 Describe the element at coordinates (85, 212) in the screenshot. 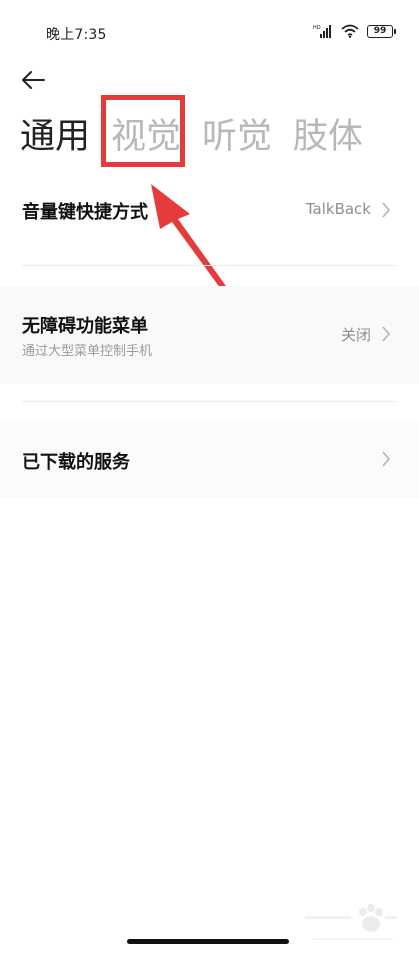

I see `row-title: 音量键快捷方式` at that location.